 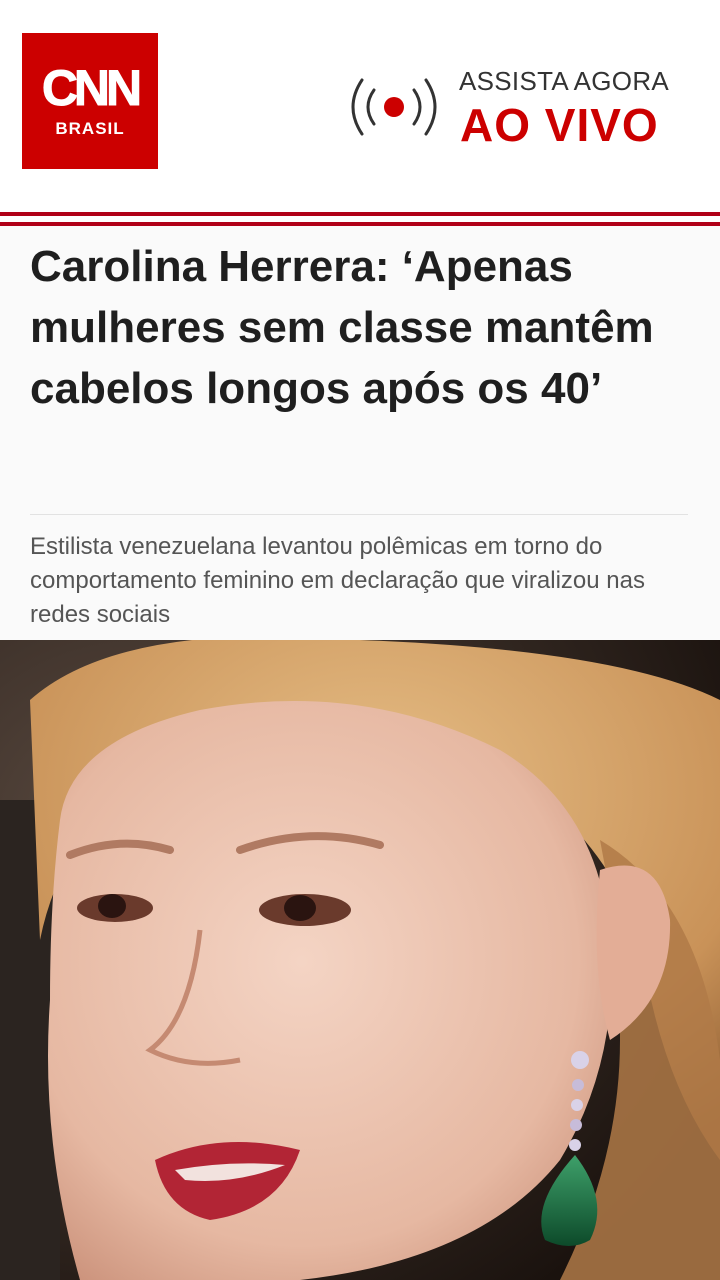 I want to click on watch-now-label: ASSISTA AGORA, so click(x=564, y=81).